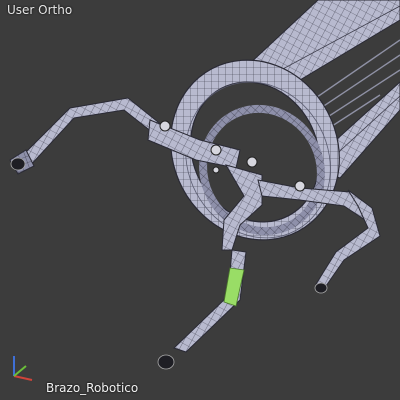 This screenshot has height=400, width=400. Describe the element at coordinates (202, 309) in the screenshot. I see `lower-arm` at that location.